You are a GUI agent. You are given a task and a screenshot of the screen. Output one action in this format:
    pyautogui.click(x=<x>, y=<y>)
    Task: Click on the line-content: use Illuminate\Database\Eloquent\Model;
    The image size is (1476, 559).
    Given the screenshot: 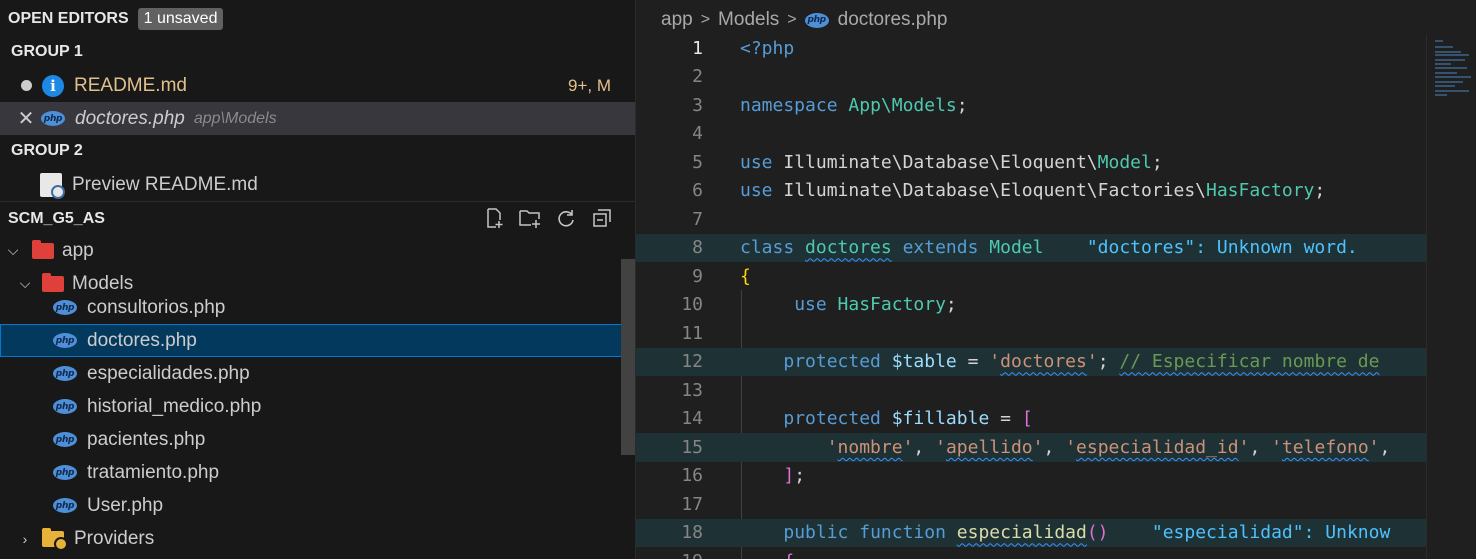 What is the action you would take?
    pyautogui.click(x=951, y=162)
    